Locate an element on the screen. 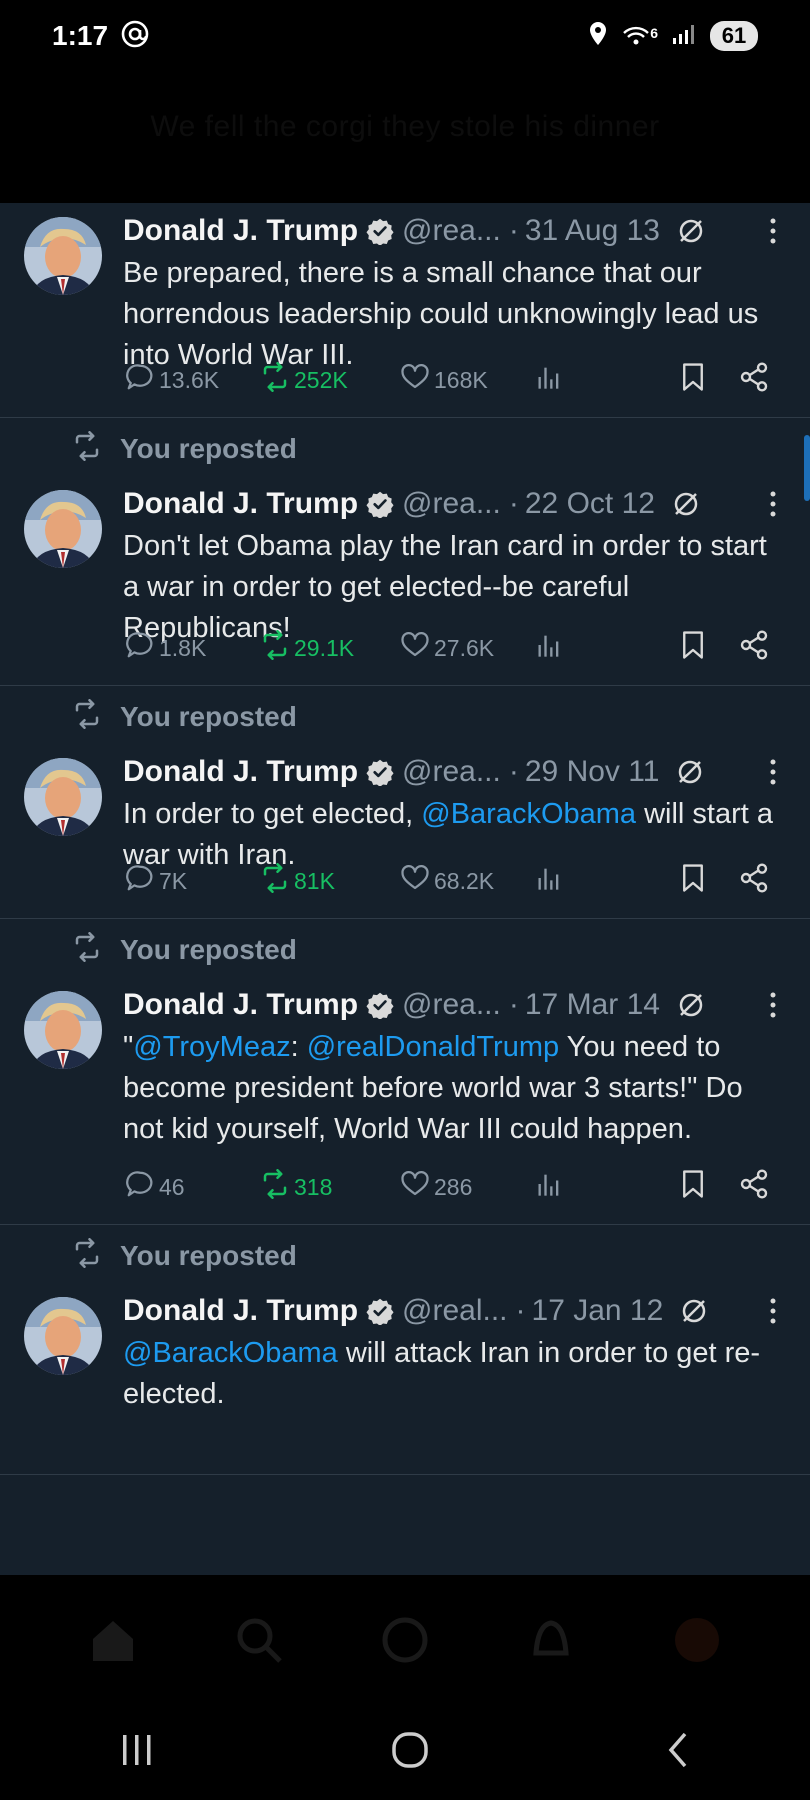 This screenshot has width=810, height=1800. profile-icon is located at coordinates (697, 1640).